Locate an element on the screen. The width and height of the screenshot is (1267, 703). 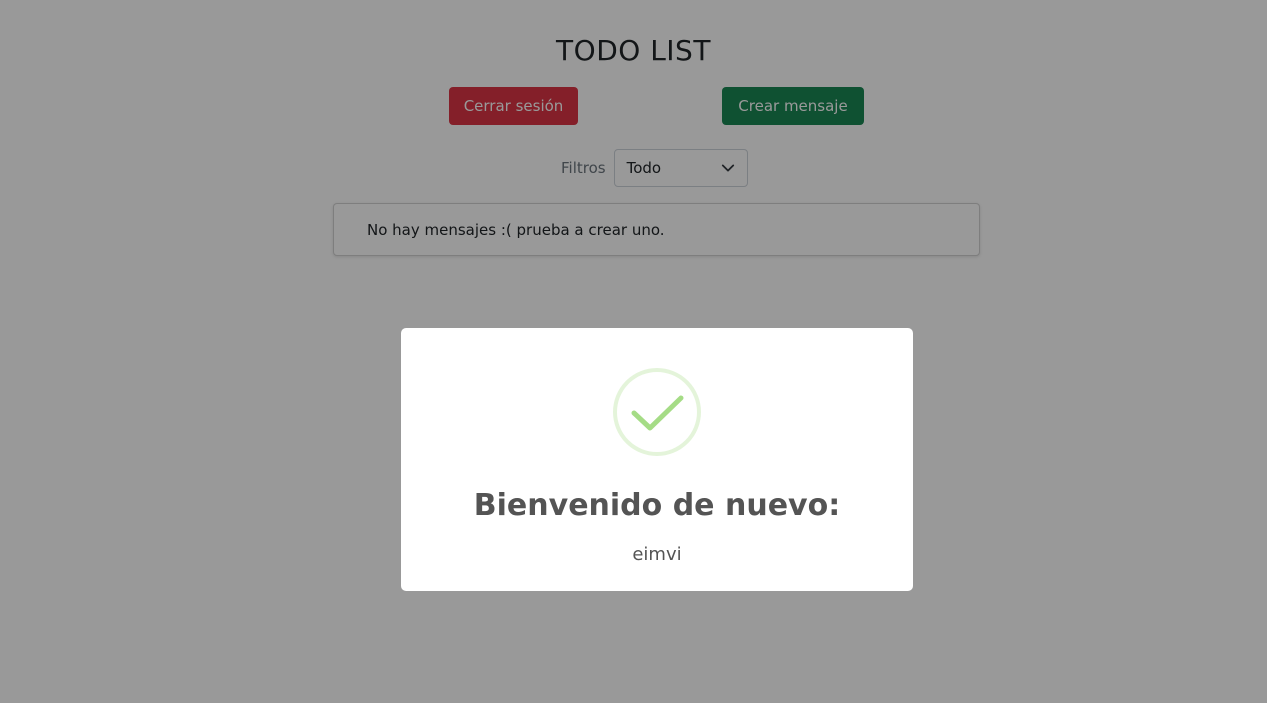
modal-title: Bienvenido de nuevo: is located at coordinates (657, 505).